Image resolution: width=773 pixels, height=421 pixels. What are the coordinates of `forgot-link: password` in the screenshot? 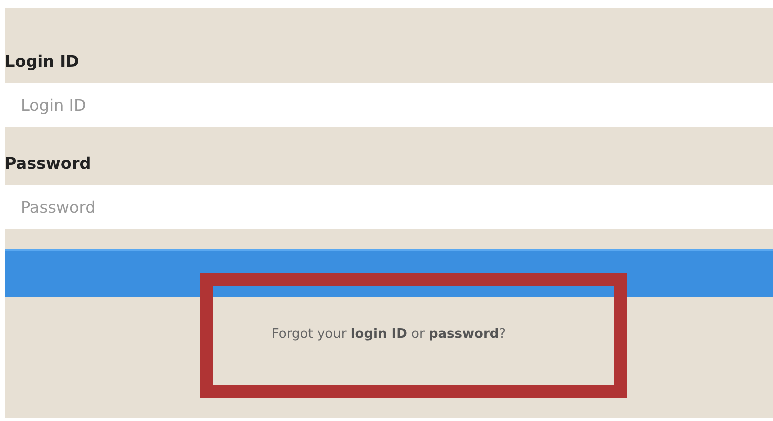 It's located at (464, 334).